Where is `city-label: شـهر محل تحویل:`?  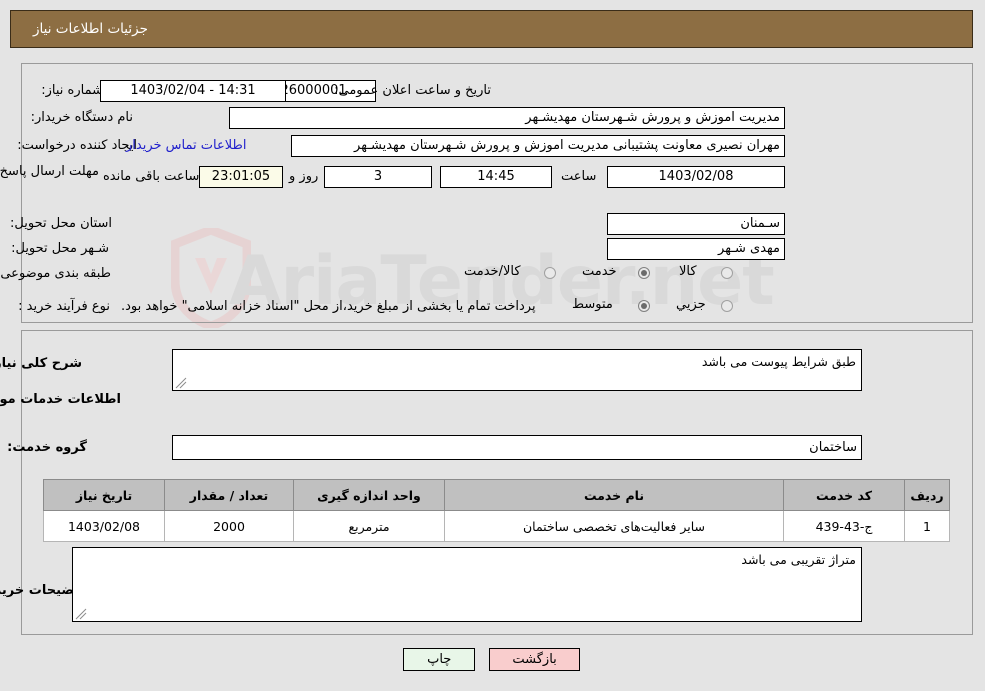 city-label: شـهر محل تحویل: is located at coordinates (61, 248).